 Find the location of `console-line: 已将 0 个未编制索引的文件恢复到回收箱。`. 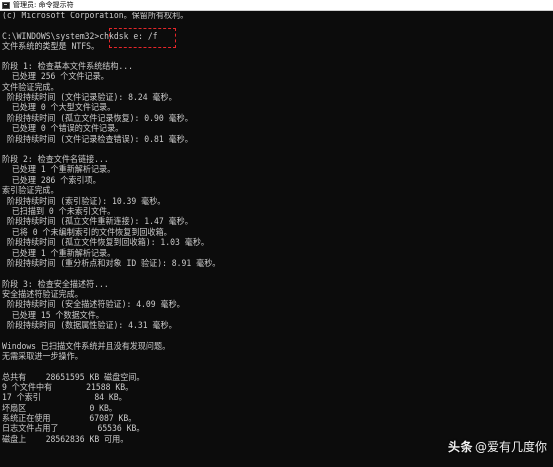

console-line: 已将 0 个未编制索引的文件恢复到回收箱。 is located at coordinates (87, 233).